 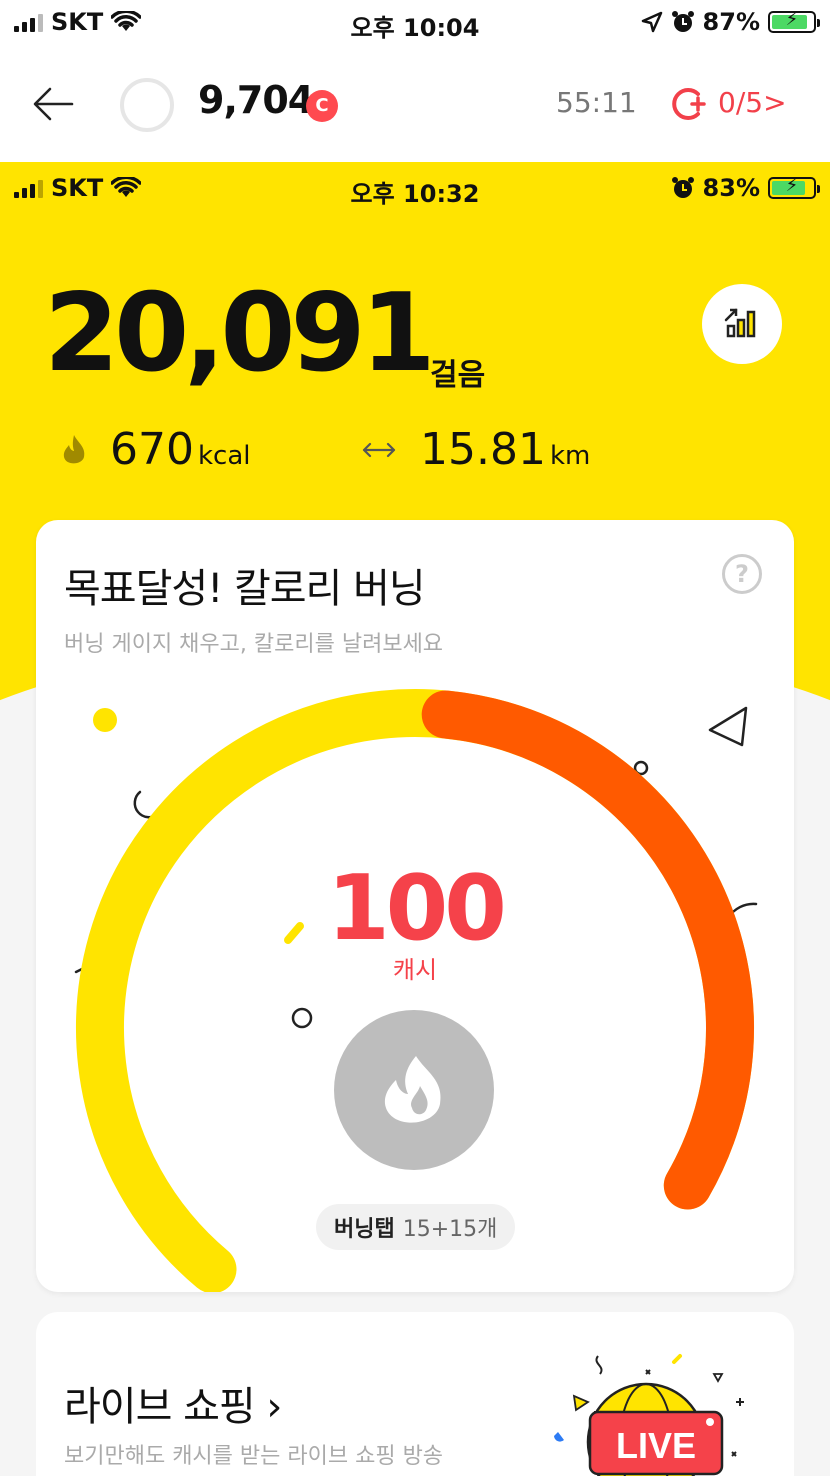 What do you see at coordinates (649, 1415) in the screenshot?
I see `live-globe-illustration: LIVE` at bounding box center [649, 1415].